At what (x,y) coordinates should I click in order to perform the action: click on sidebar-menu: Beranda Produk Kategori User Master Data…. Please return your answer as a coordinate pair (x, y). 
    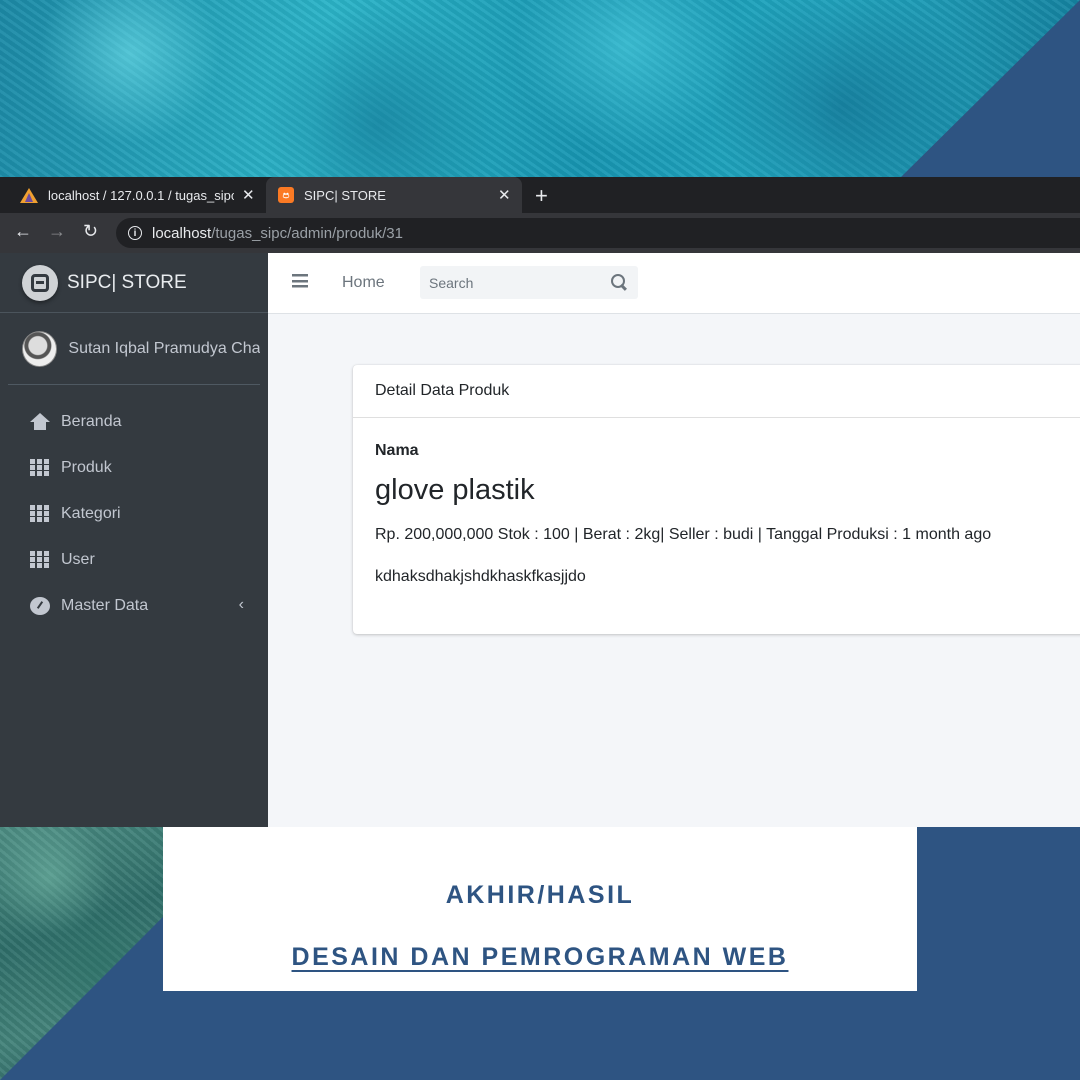
    Looking at the image, I should click on (134, 507).